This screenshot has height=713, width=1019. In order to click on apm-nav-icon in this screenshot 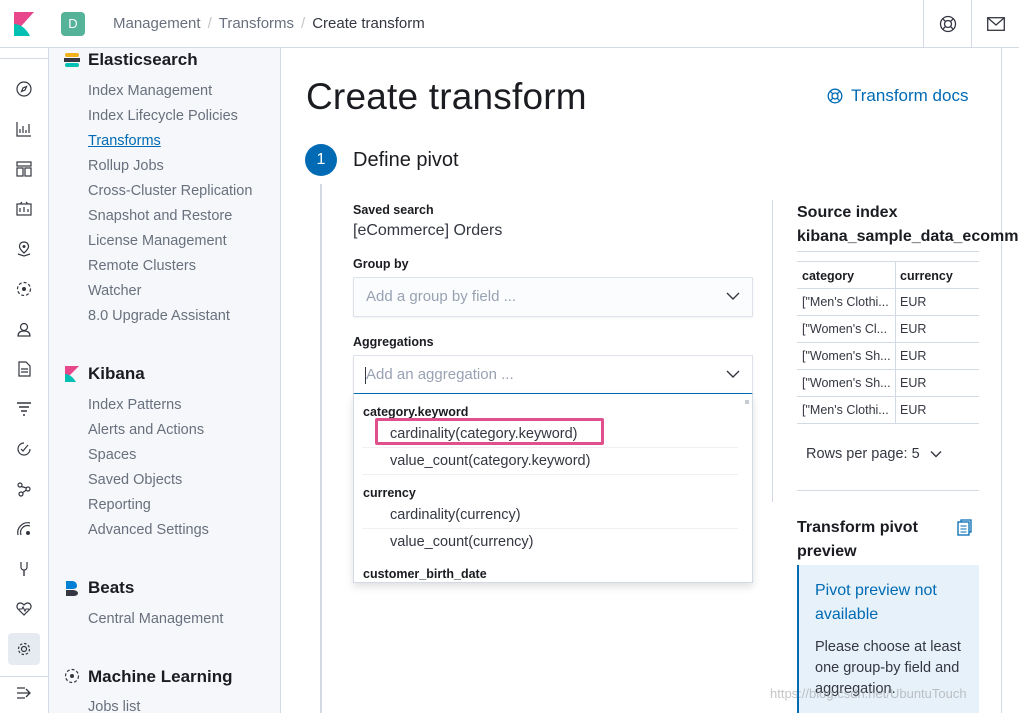, I will do `click(24, 409)`.